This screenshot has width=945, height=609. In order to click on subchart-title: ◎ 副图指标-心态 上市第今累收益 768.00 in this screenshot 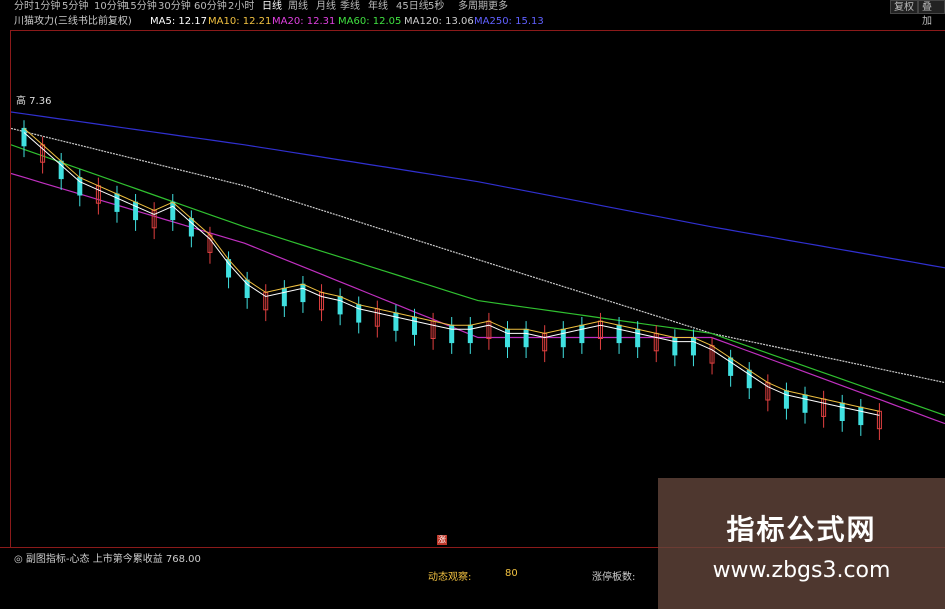, I will do `click(107, 559)`.